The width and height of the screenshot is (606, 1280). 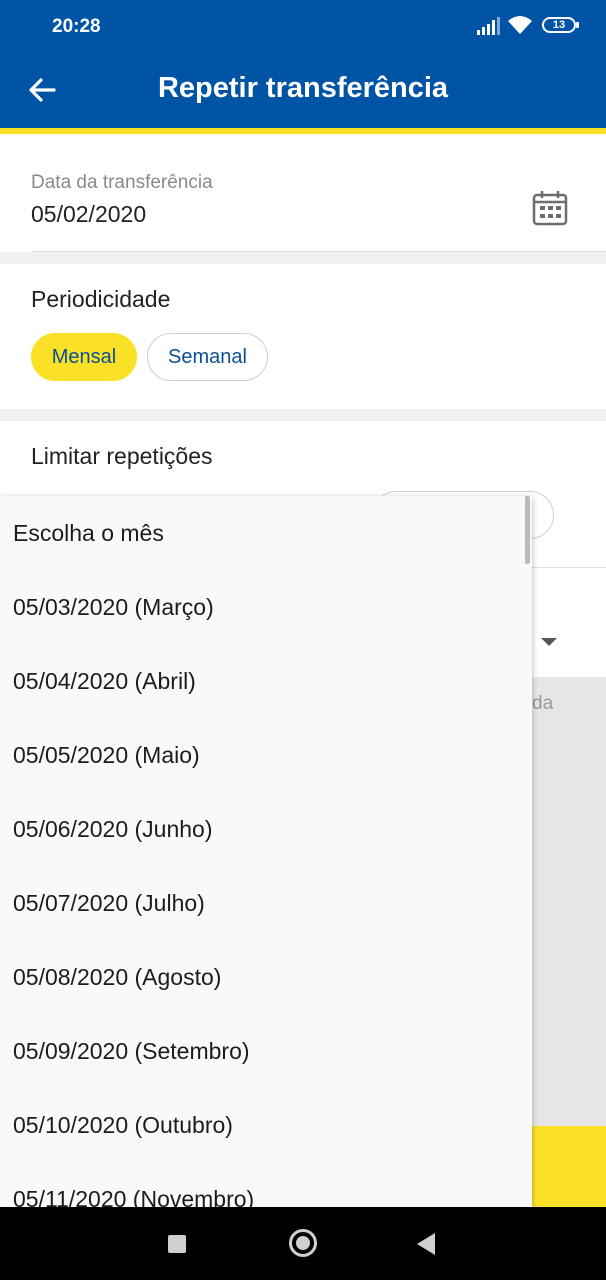 I want to click on page-title: Repetir transferência, so click(x=303, y=88).